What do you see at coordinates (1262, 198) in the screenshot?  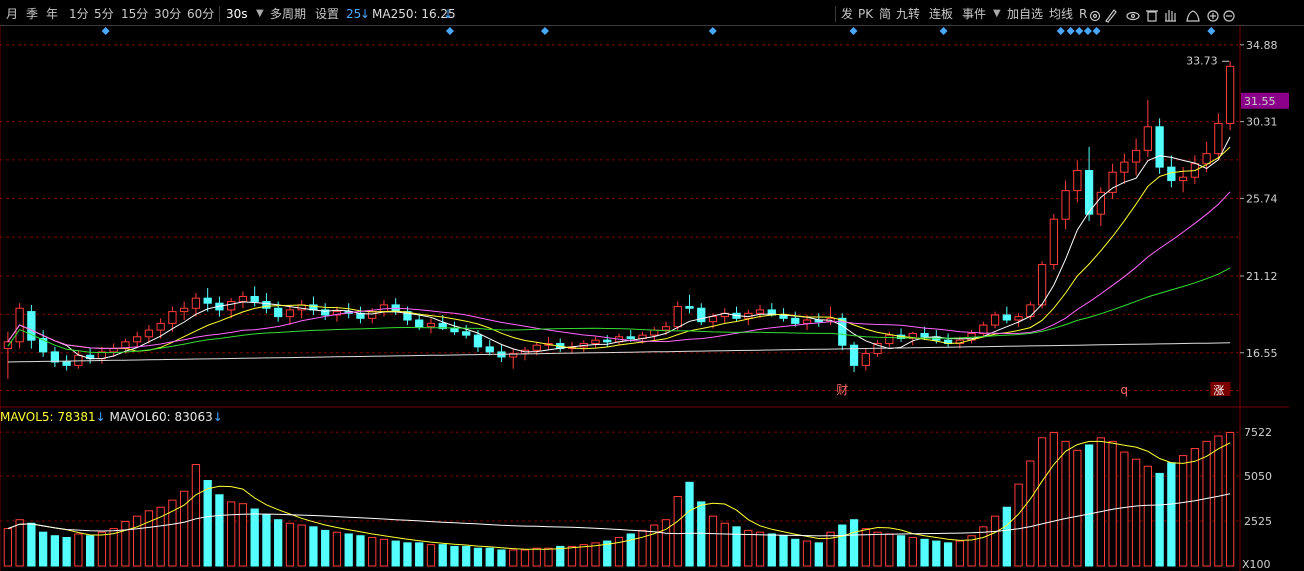 I see `price-tick-label: 25.74` at bounding box center [1262, 198].